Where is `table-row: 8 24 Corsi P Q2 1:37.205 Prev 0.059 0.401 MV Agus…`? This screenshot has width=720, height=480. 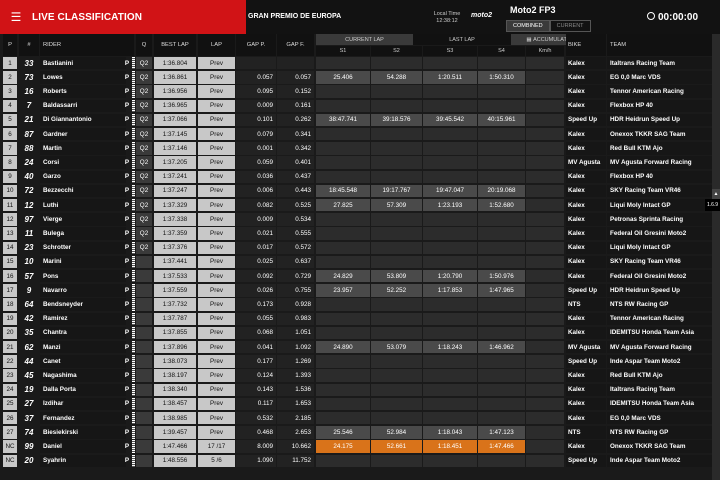 table-row: 8 24 Corsi P Q2 1:37.205 Prev 0.059 0.401 MV Agus… is located at coordinates (356, 162).